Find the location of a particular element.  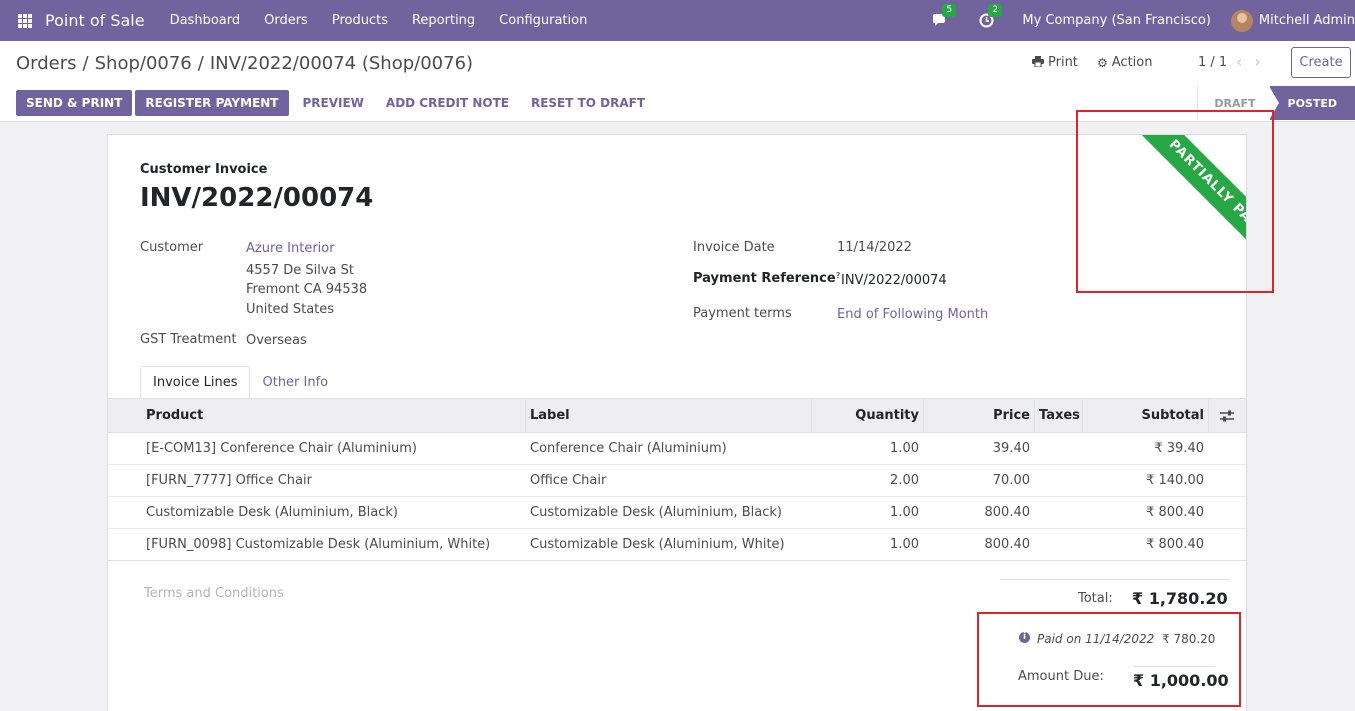

gear-icon: ⚙ is located at coordinates (1102, 62).